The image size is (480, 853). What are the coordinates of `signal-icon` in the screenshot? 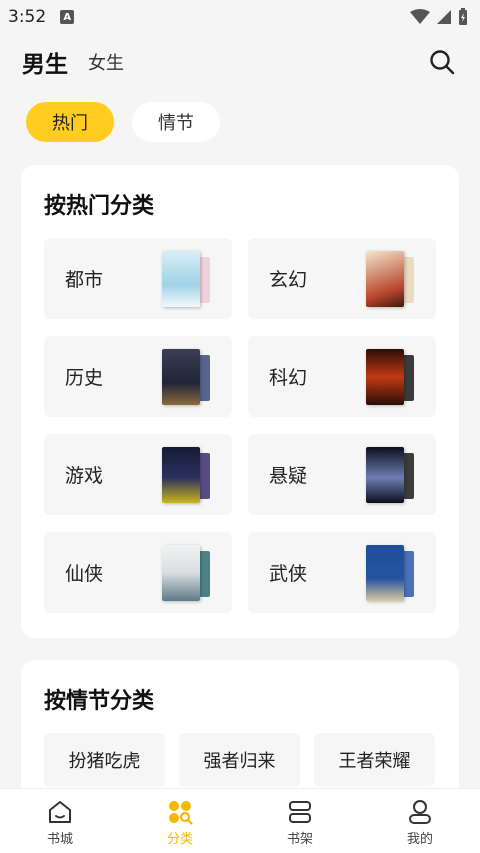 It's located at (444, 17).